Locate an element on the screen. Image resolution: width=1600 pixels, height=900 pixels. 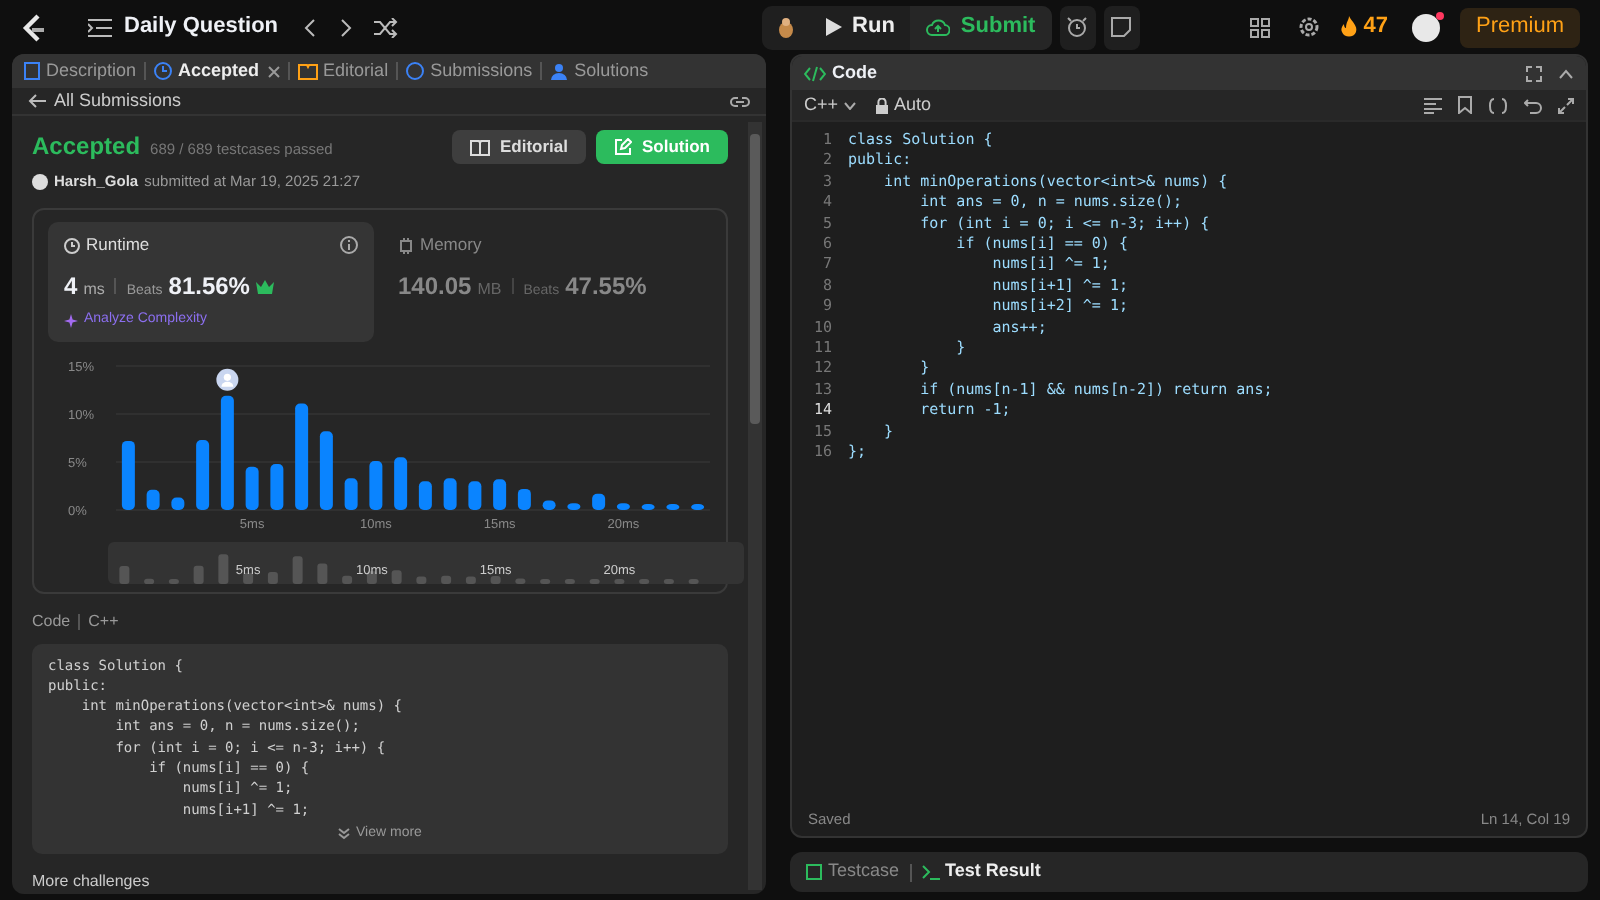
person-icon is located at coordinates (559, 71).